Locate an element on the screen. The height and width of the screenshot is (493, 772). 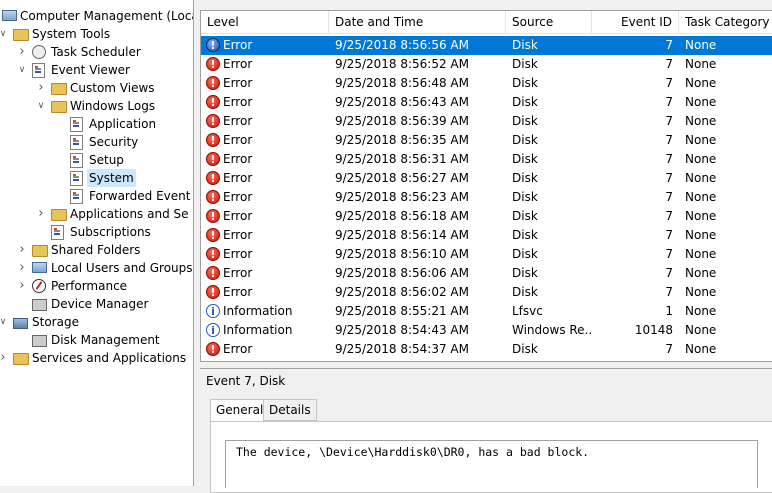
event-row: Error 9/25/2018 8:56:10 AM Disk 7 None is located at coordinates (486, 254).